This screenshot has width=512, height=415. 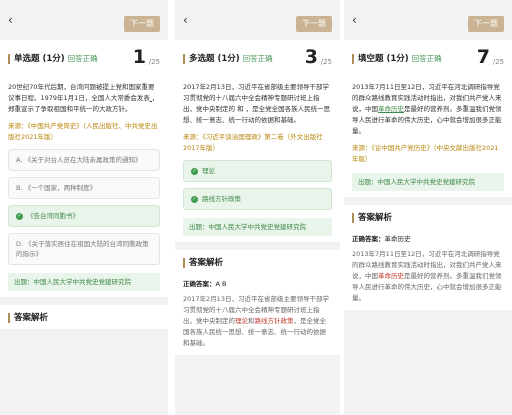 I want to click on question-type: 多选题 (1分) 回答正确, so click(x=228, y=59).